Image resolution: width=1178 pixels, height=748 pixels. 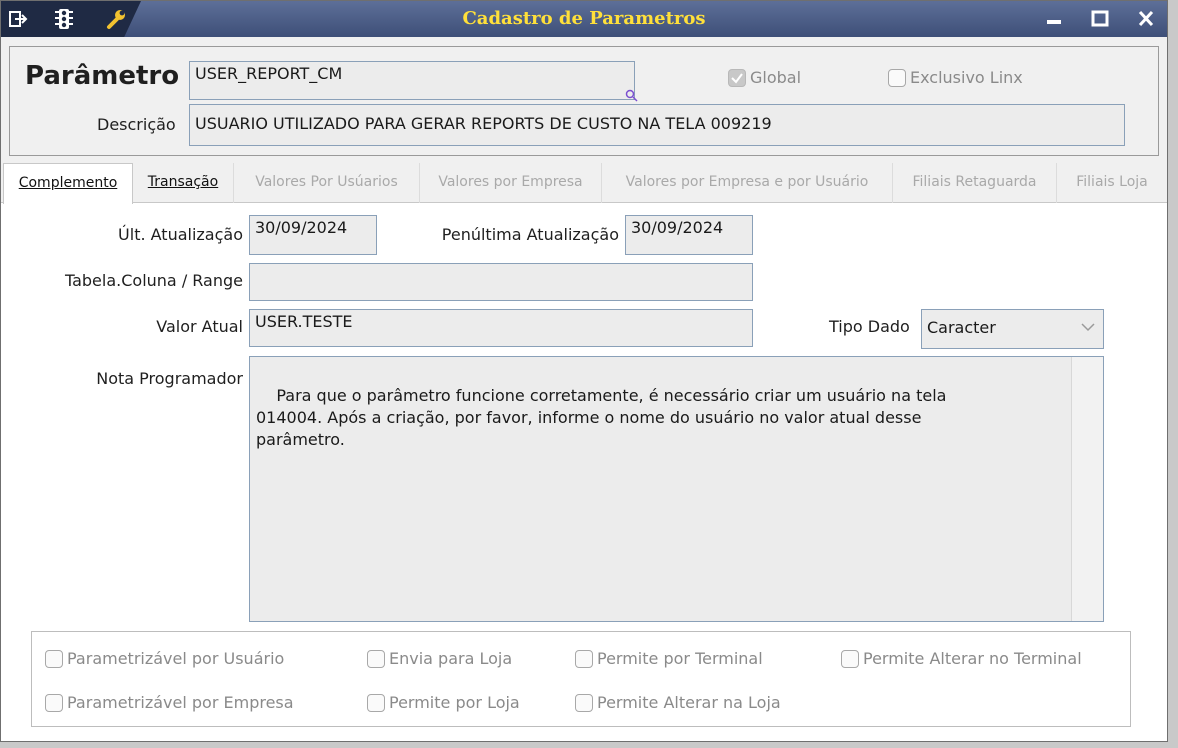 I want to click on permite-alterar-terminal-box, so click(x=850, y=658).